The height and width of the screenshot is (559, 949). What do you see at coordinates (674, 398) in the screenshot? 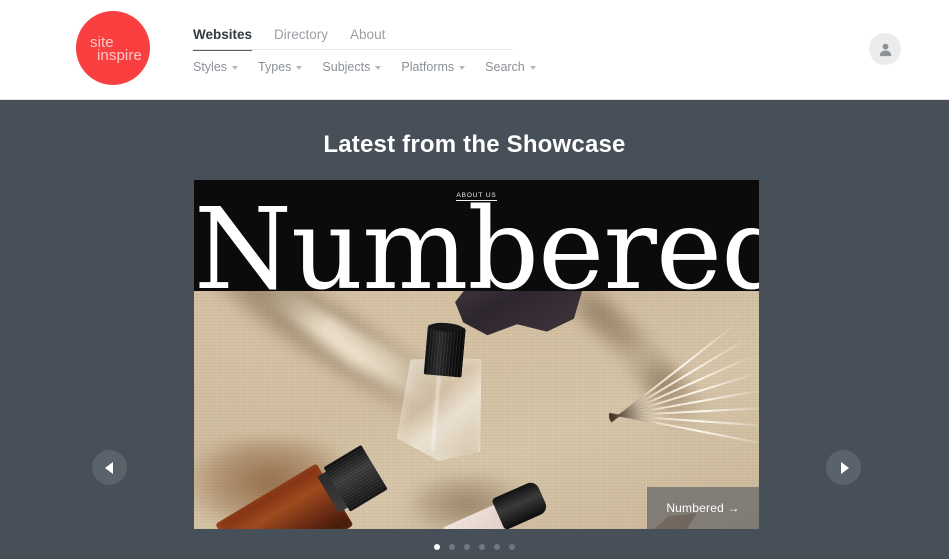
I see `photo-whisk` at bounding box center [674, 398].